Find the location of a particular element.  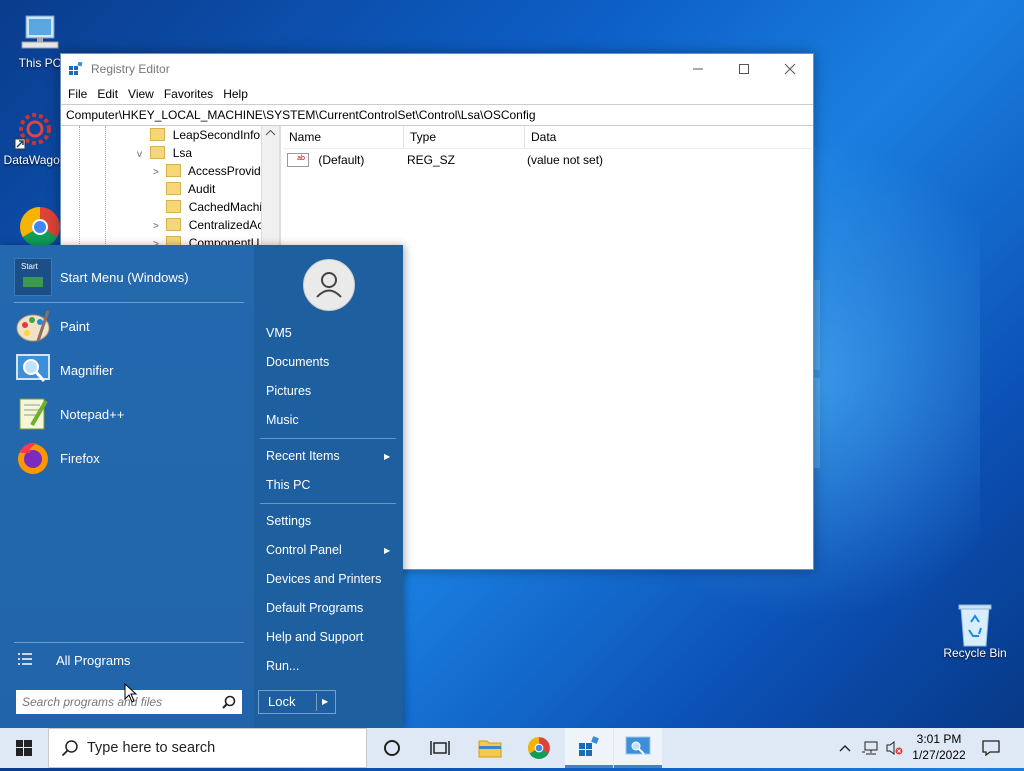

menu-view: View is located at coordinates (141, 94).